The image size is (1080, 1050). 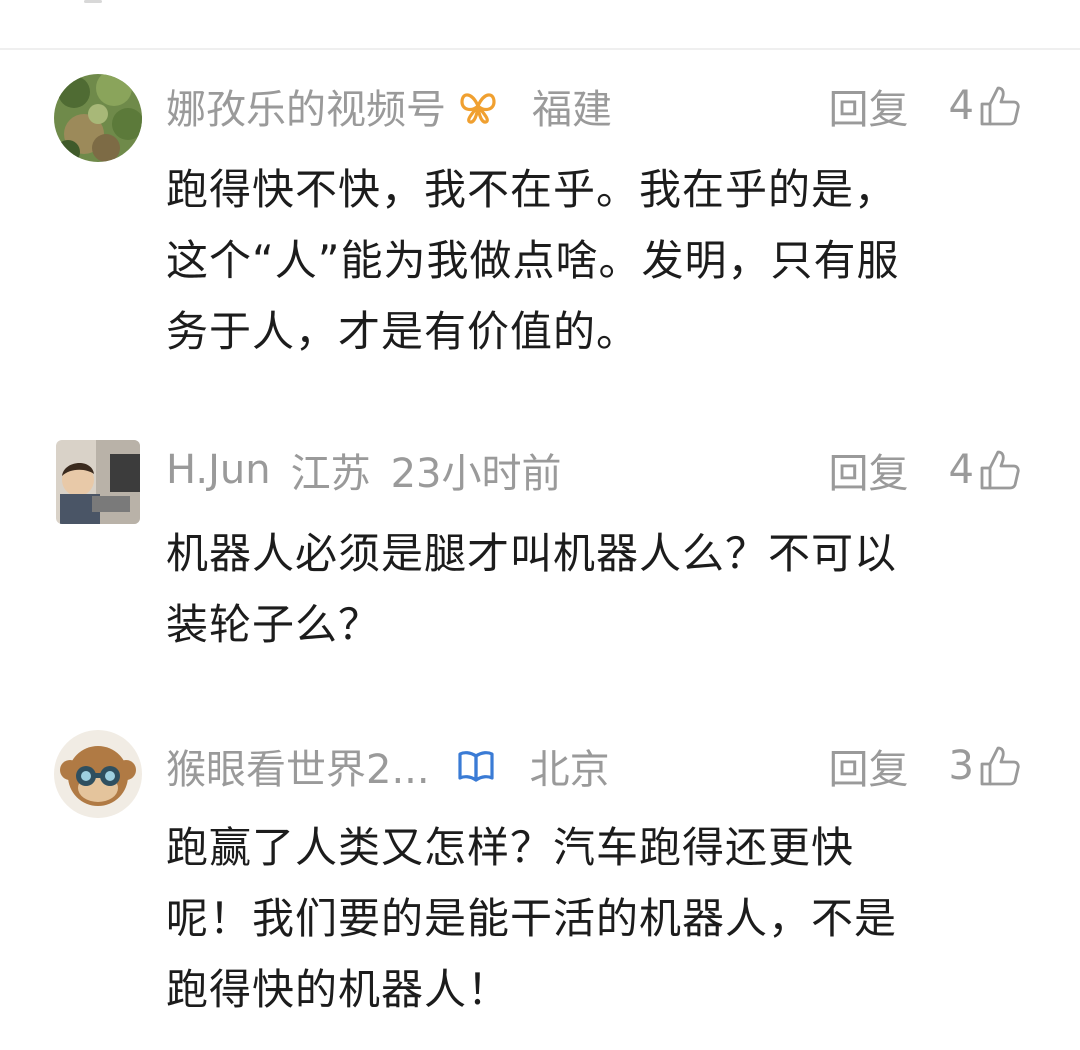 I want to click on comment-header: 娜孜乐的视频号 福建 回复 4, so click(x=594, y=106).